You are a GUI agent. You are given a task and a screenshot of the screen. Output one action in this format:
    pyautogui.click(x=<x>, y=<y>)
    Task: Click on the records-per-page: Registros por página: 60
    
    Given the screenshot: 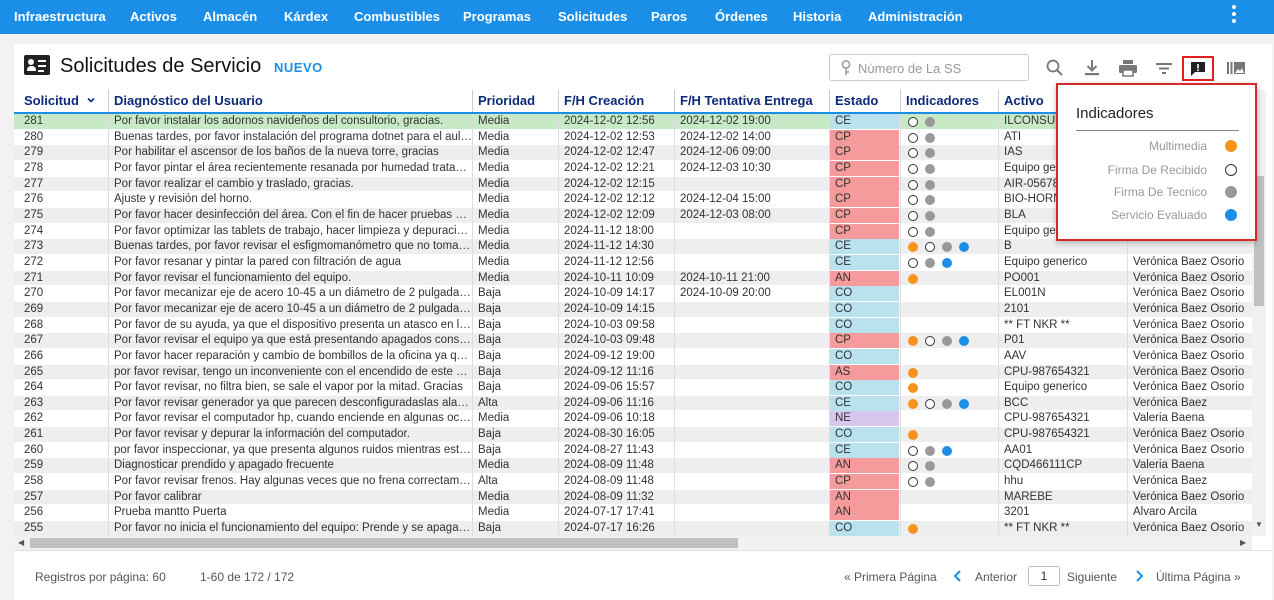 What is the action you would take?
    pyautogui.click(x=100, y=577)
    